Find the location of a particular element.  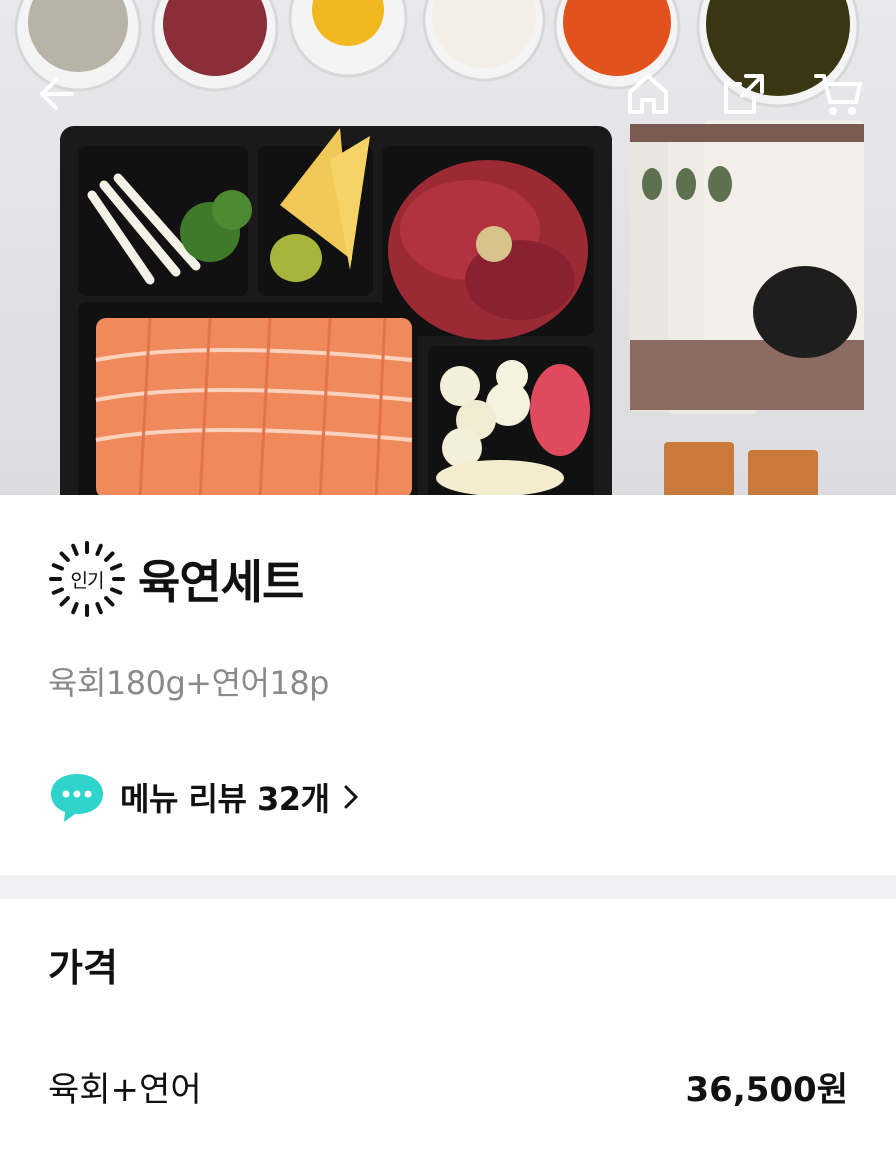

product-title-row: 인기 육연세트 is located at coordinates (176, 579).